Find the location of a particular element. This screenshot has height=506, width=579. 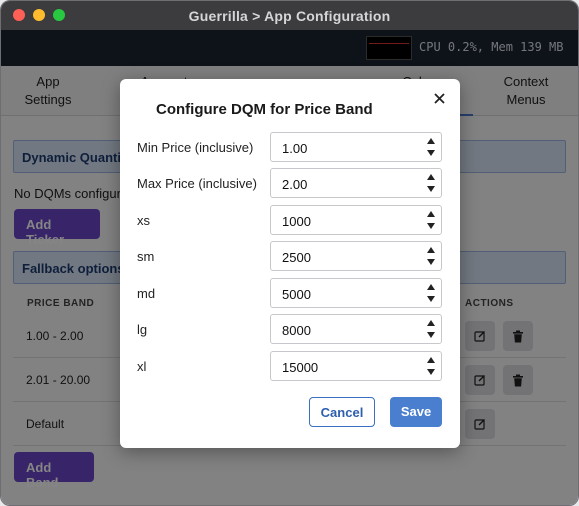

sm-label: sm is located at coordinates (146, 256).